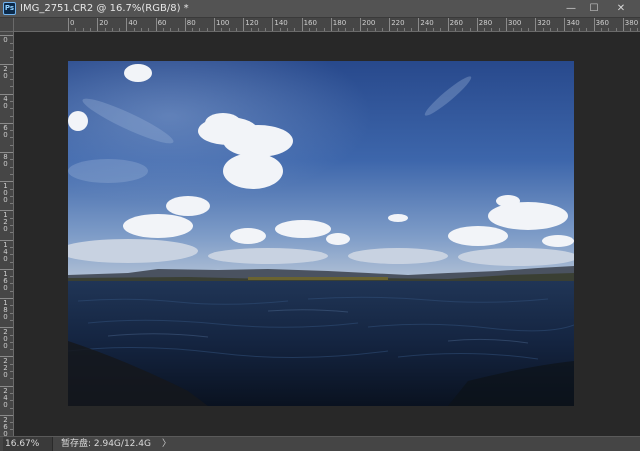 Image resolution: width=640 pixels, height=451 pixels. Describe the element at coordinates (5, 280) in the screenshot. I see `ruler-v-label: 160` at that location.